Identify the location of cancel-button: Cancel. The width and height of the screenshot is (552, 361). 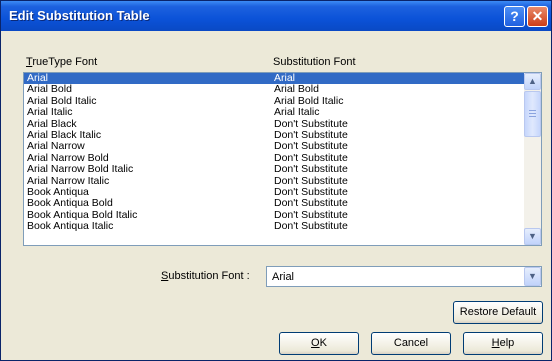
(411, 343).